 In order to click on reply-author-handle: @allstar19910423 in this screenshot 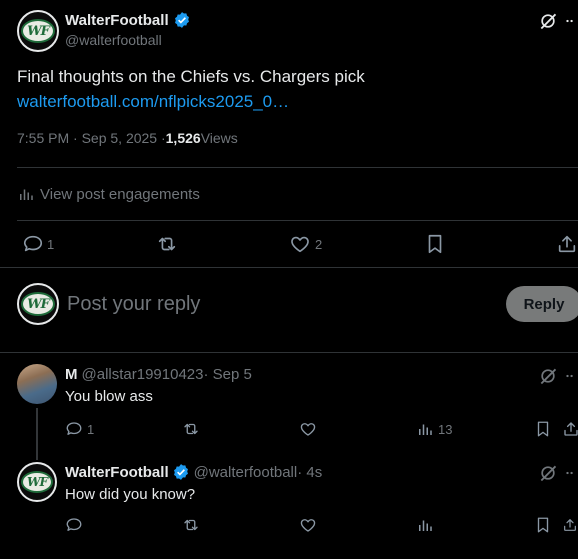, I will do `click(143, 374)`.